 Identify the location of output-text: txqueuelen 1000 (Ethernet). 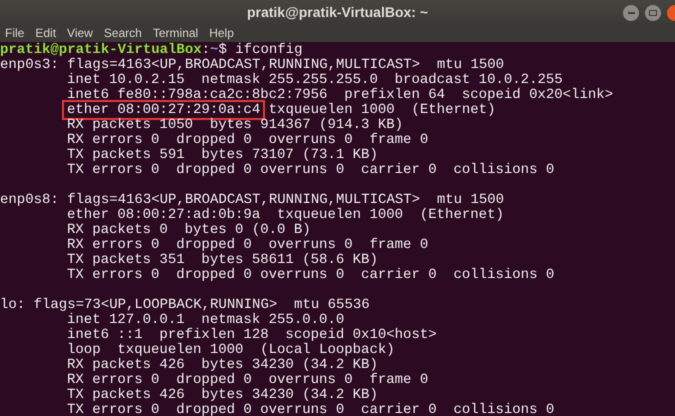
(382, 110).